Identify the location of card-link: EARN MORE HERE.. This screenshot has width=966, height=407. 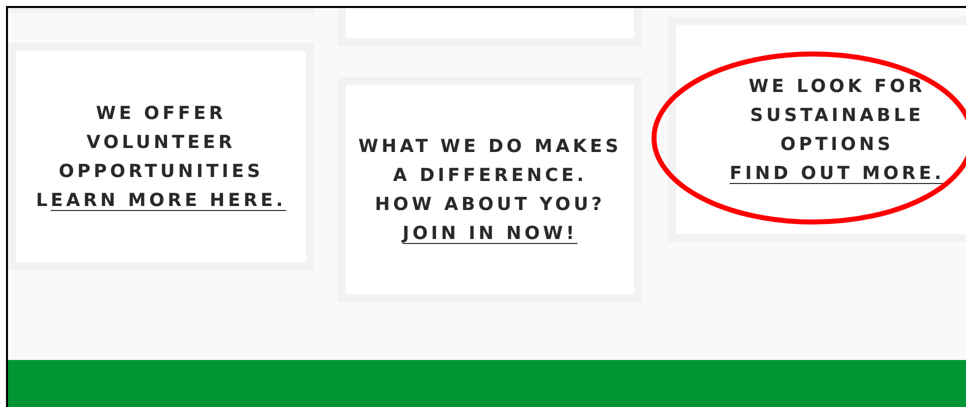
(168, 200).